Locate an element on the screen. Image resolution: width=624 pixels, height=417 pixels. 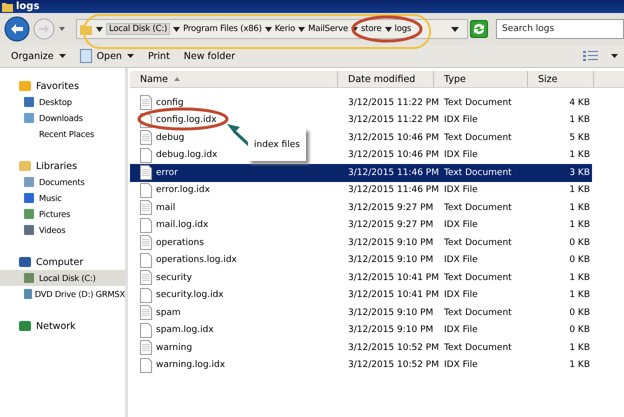
file-name: debug is located at coordinates (170, 137).